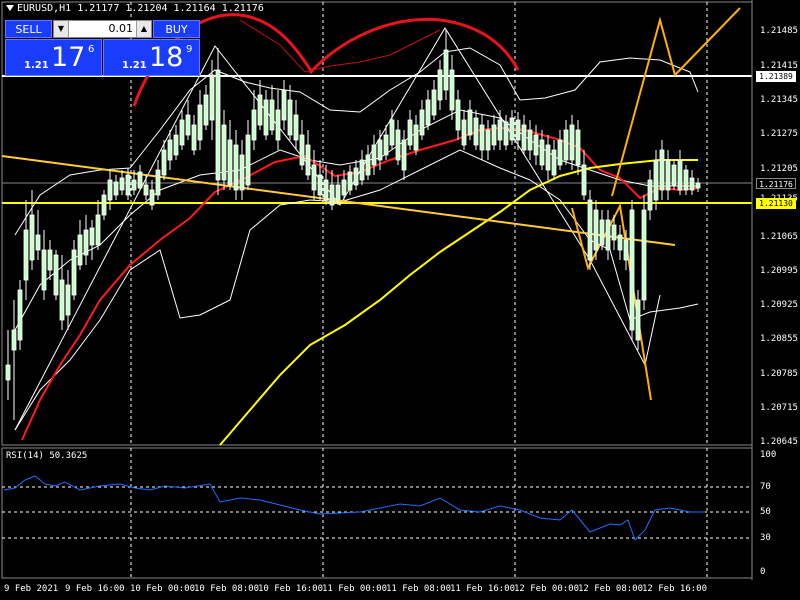 The image size is (800, 600). I want to click on sell-price-prefix: 1.21, so click(36, 65).